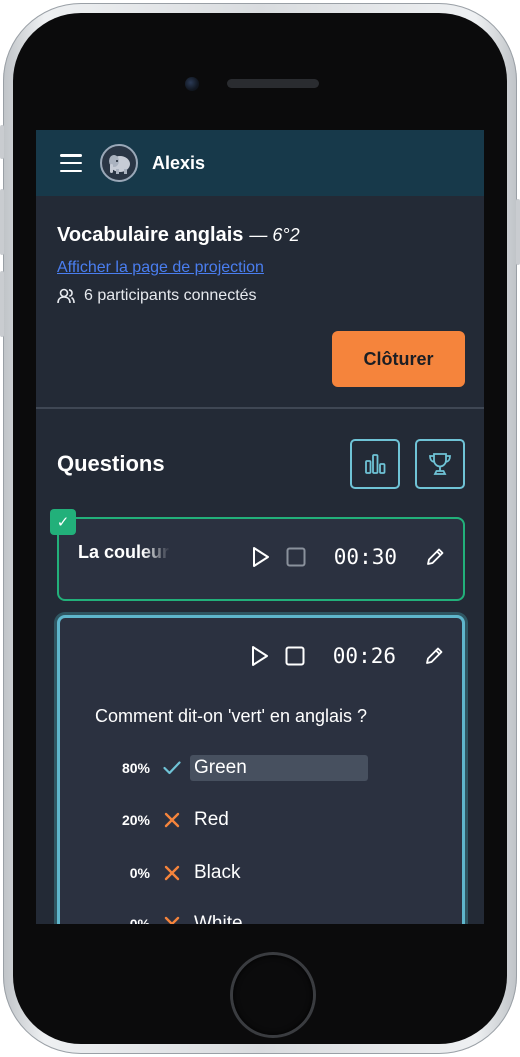 This screenshot has height=1057, width=520. What do you see at coordinates (365, 557) in the screenshot?
I see `question-timer: 00:30` at bounding box center [365, 557].